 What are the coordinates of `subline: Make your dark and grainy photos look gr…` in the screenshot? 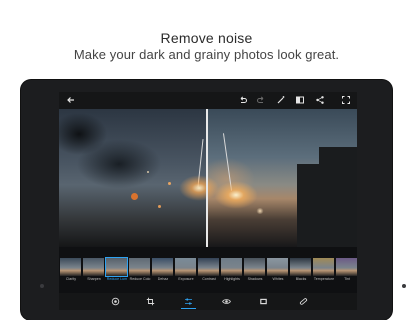 It's located at (206, 54).